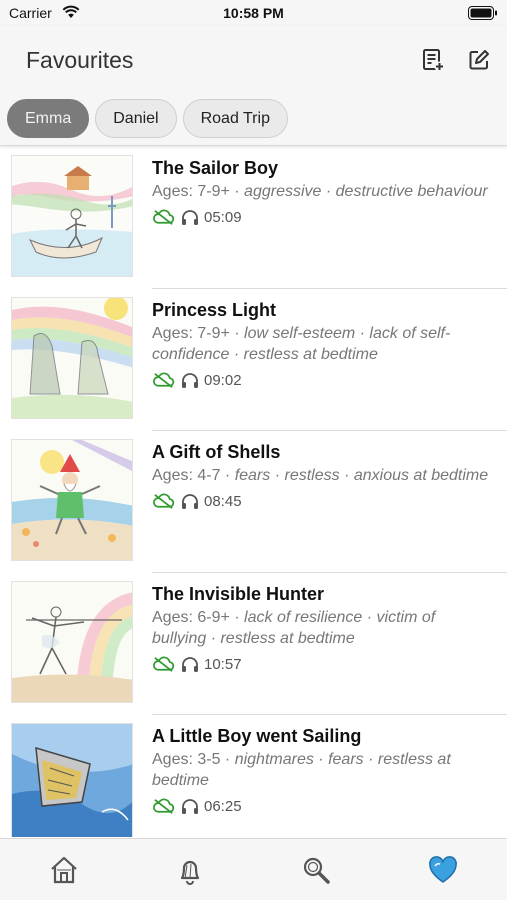  I want to click on edit-button, so click(479, 60).